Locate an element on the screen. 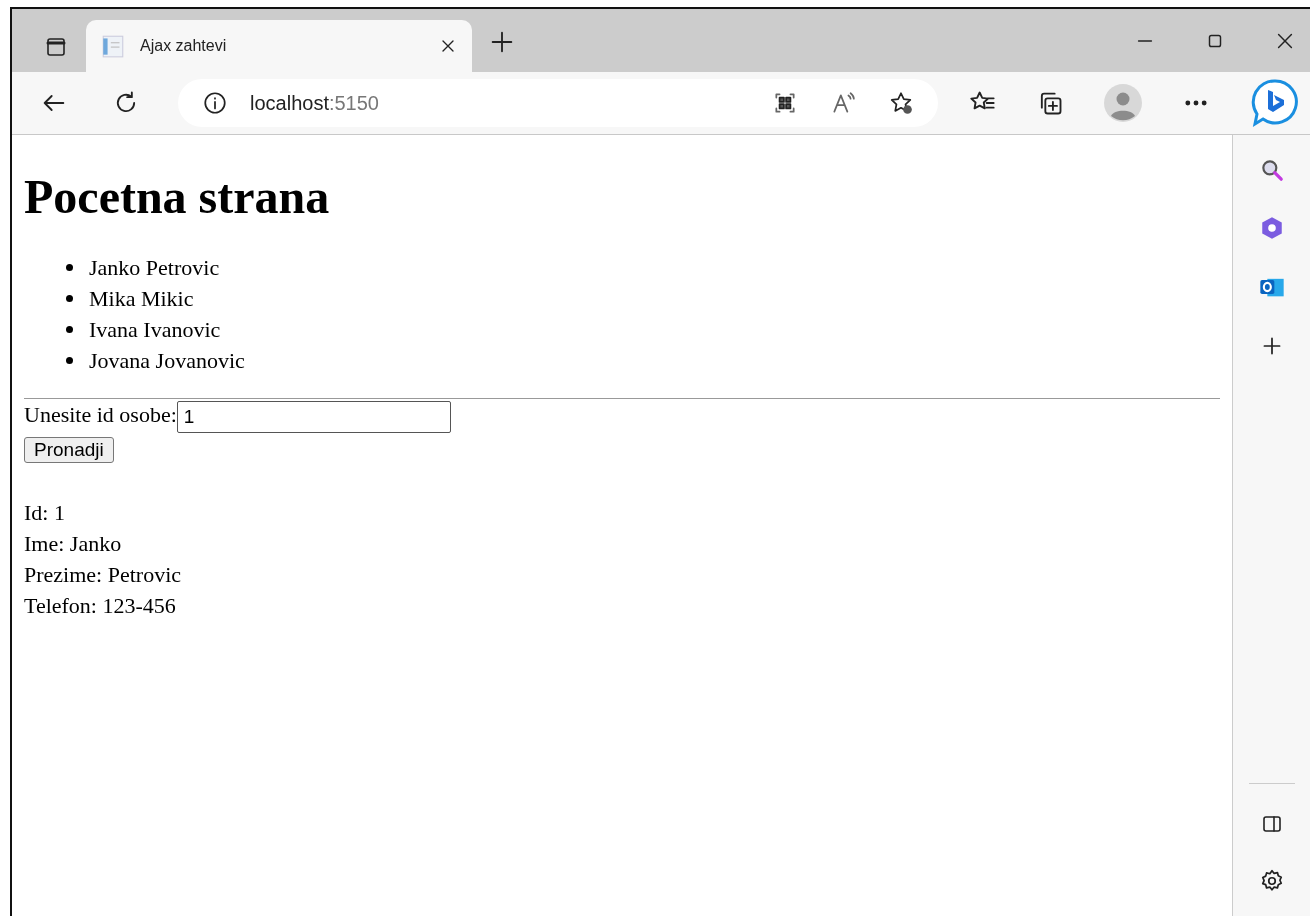 Image resolution: width=1310 pixels, height=916 pixels. tab-actions-icon is located at coordinates (56, 47).